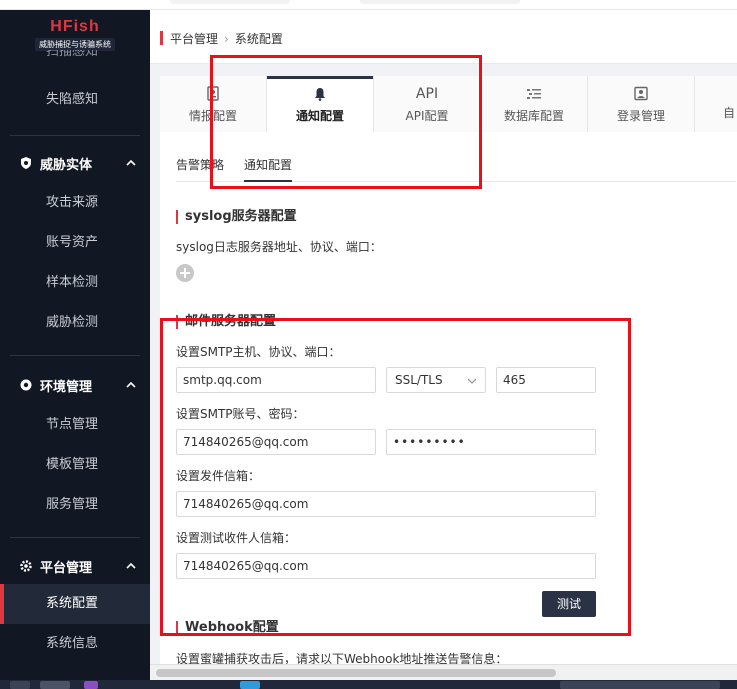 Image resolution: width=737 pixels, height=689 pixels. Describe the element at coordinates (534, 94) in the screenshot. I see `database-icon` at that location.